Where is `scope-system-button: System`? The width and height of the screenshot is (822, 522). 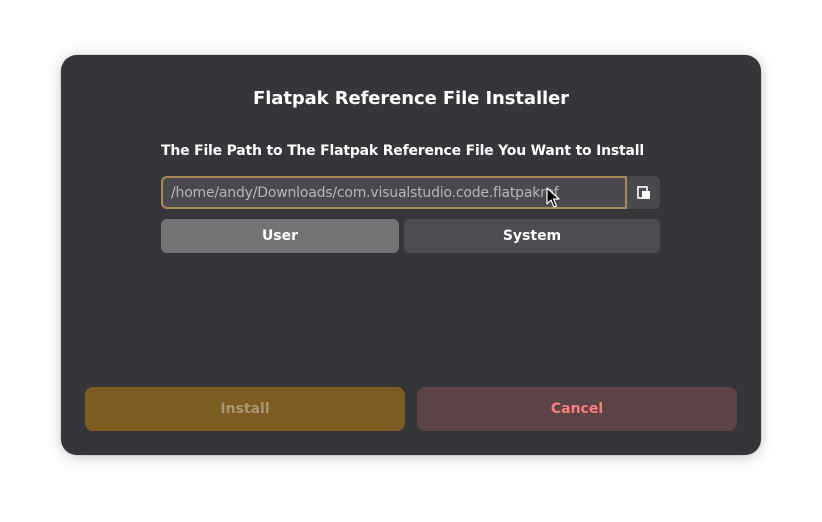 scope-system-button: System is located at coordinates (532, 236).